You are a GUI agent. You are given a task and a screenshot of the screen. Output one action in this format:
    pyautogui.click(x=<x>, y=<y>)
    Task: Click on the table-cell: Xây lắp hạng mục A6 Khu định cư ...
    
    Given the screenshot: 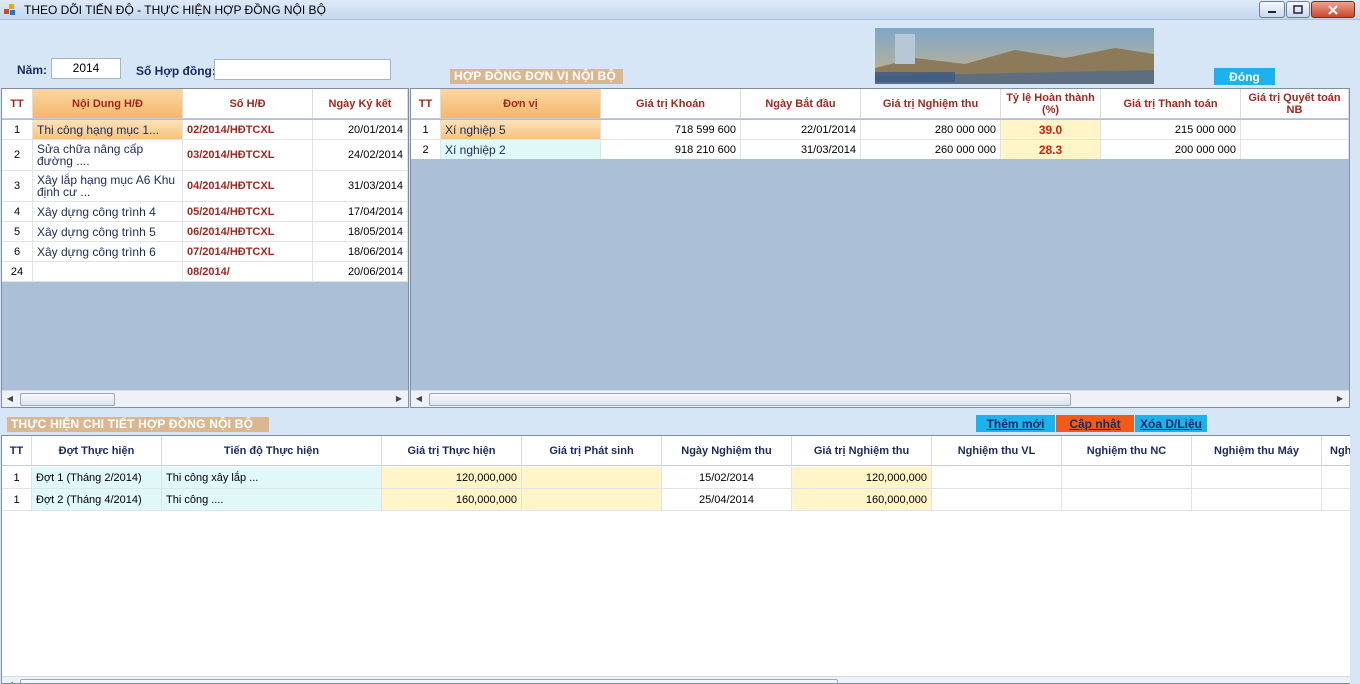 What is the action you would take?
    pyautogui.click(x=108, y=186)
    